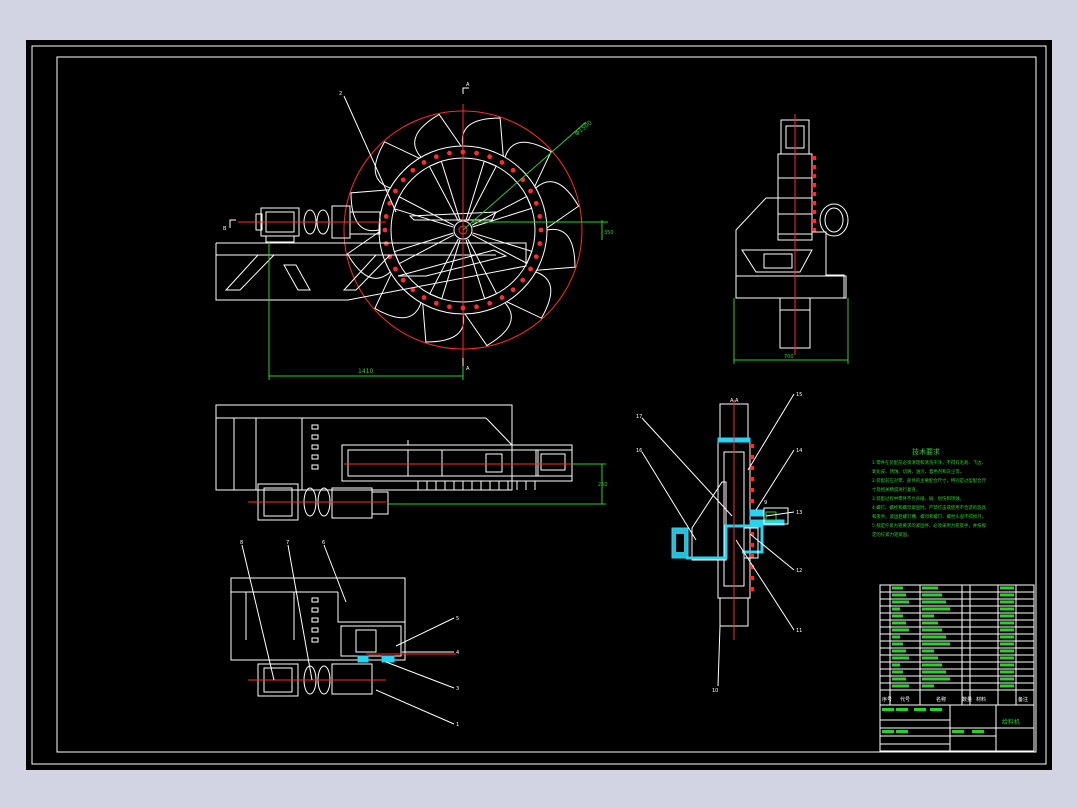 This screenshot has height=808, width=1078. What do you see at coordinates (957, 728) in the screenshot?
I see `title-block: 给料机` at bounding box center [957, 728].